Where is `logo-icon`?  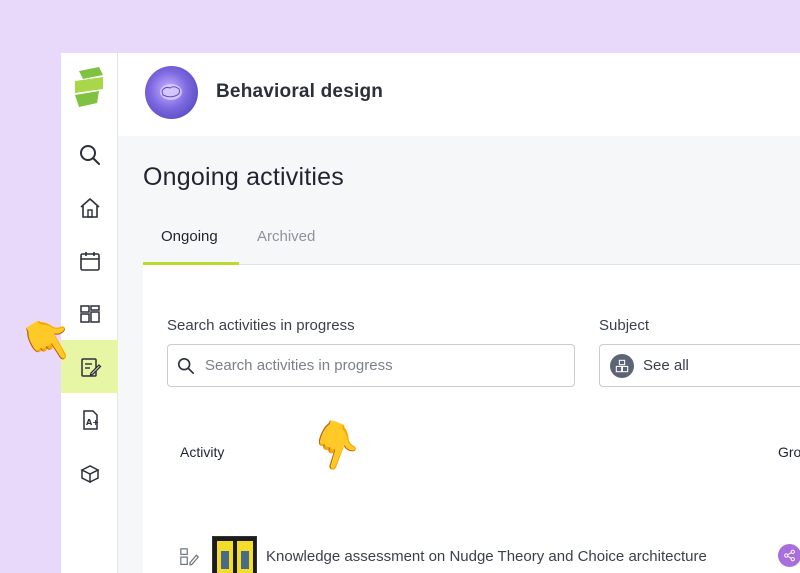 logo-icon is located at coordinates (89, 88).